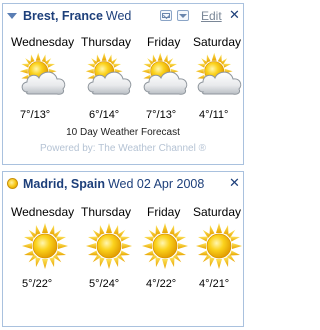 This screenshot has height=330, width=320. I want to click on day-temp: 5°/24°, so click(104, 284).